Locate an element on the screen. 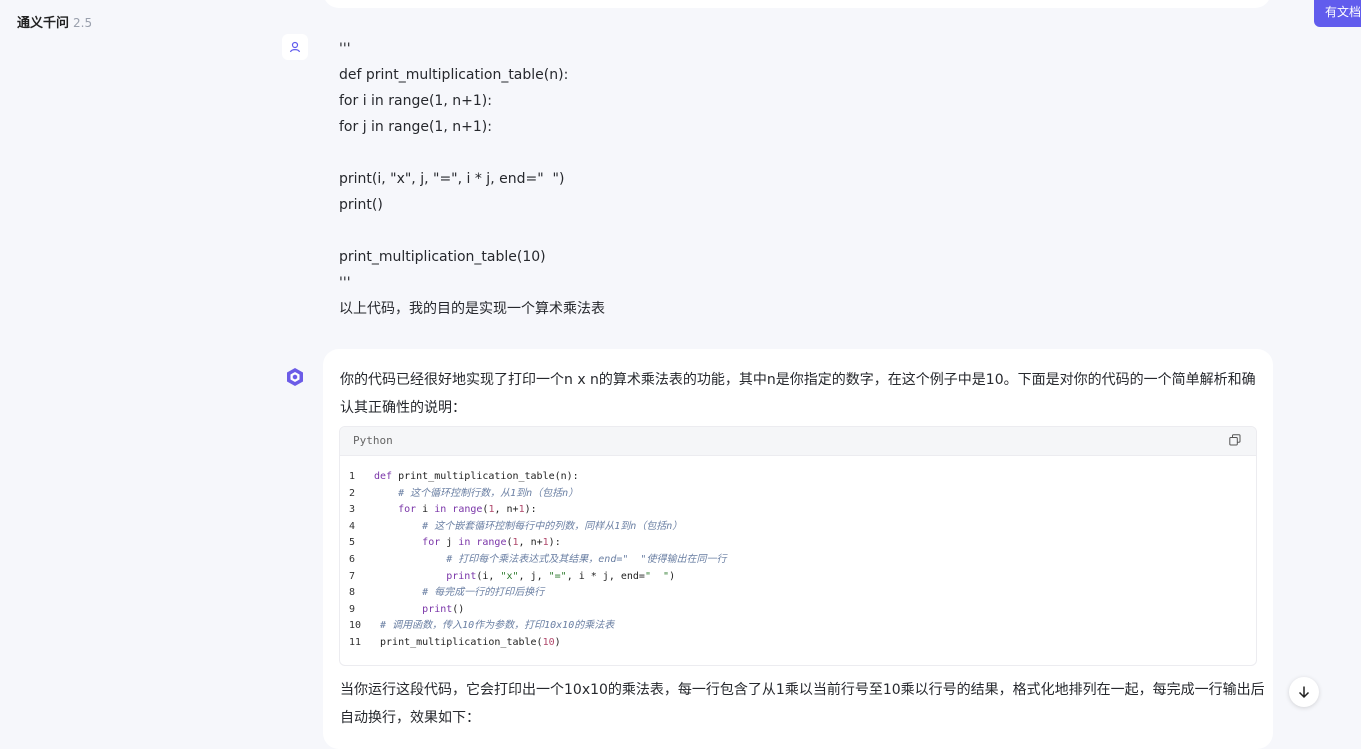 This screenshot has width=1361, height=749. code-line-text: # 这个嵌套循环控制每行中的列数，同样从1到n（包括n） is located at coordinates (552, 526).